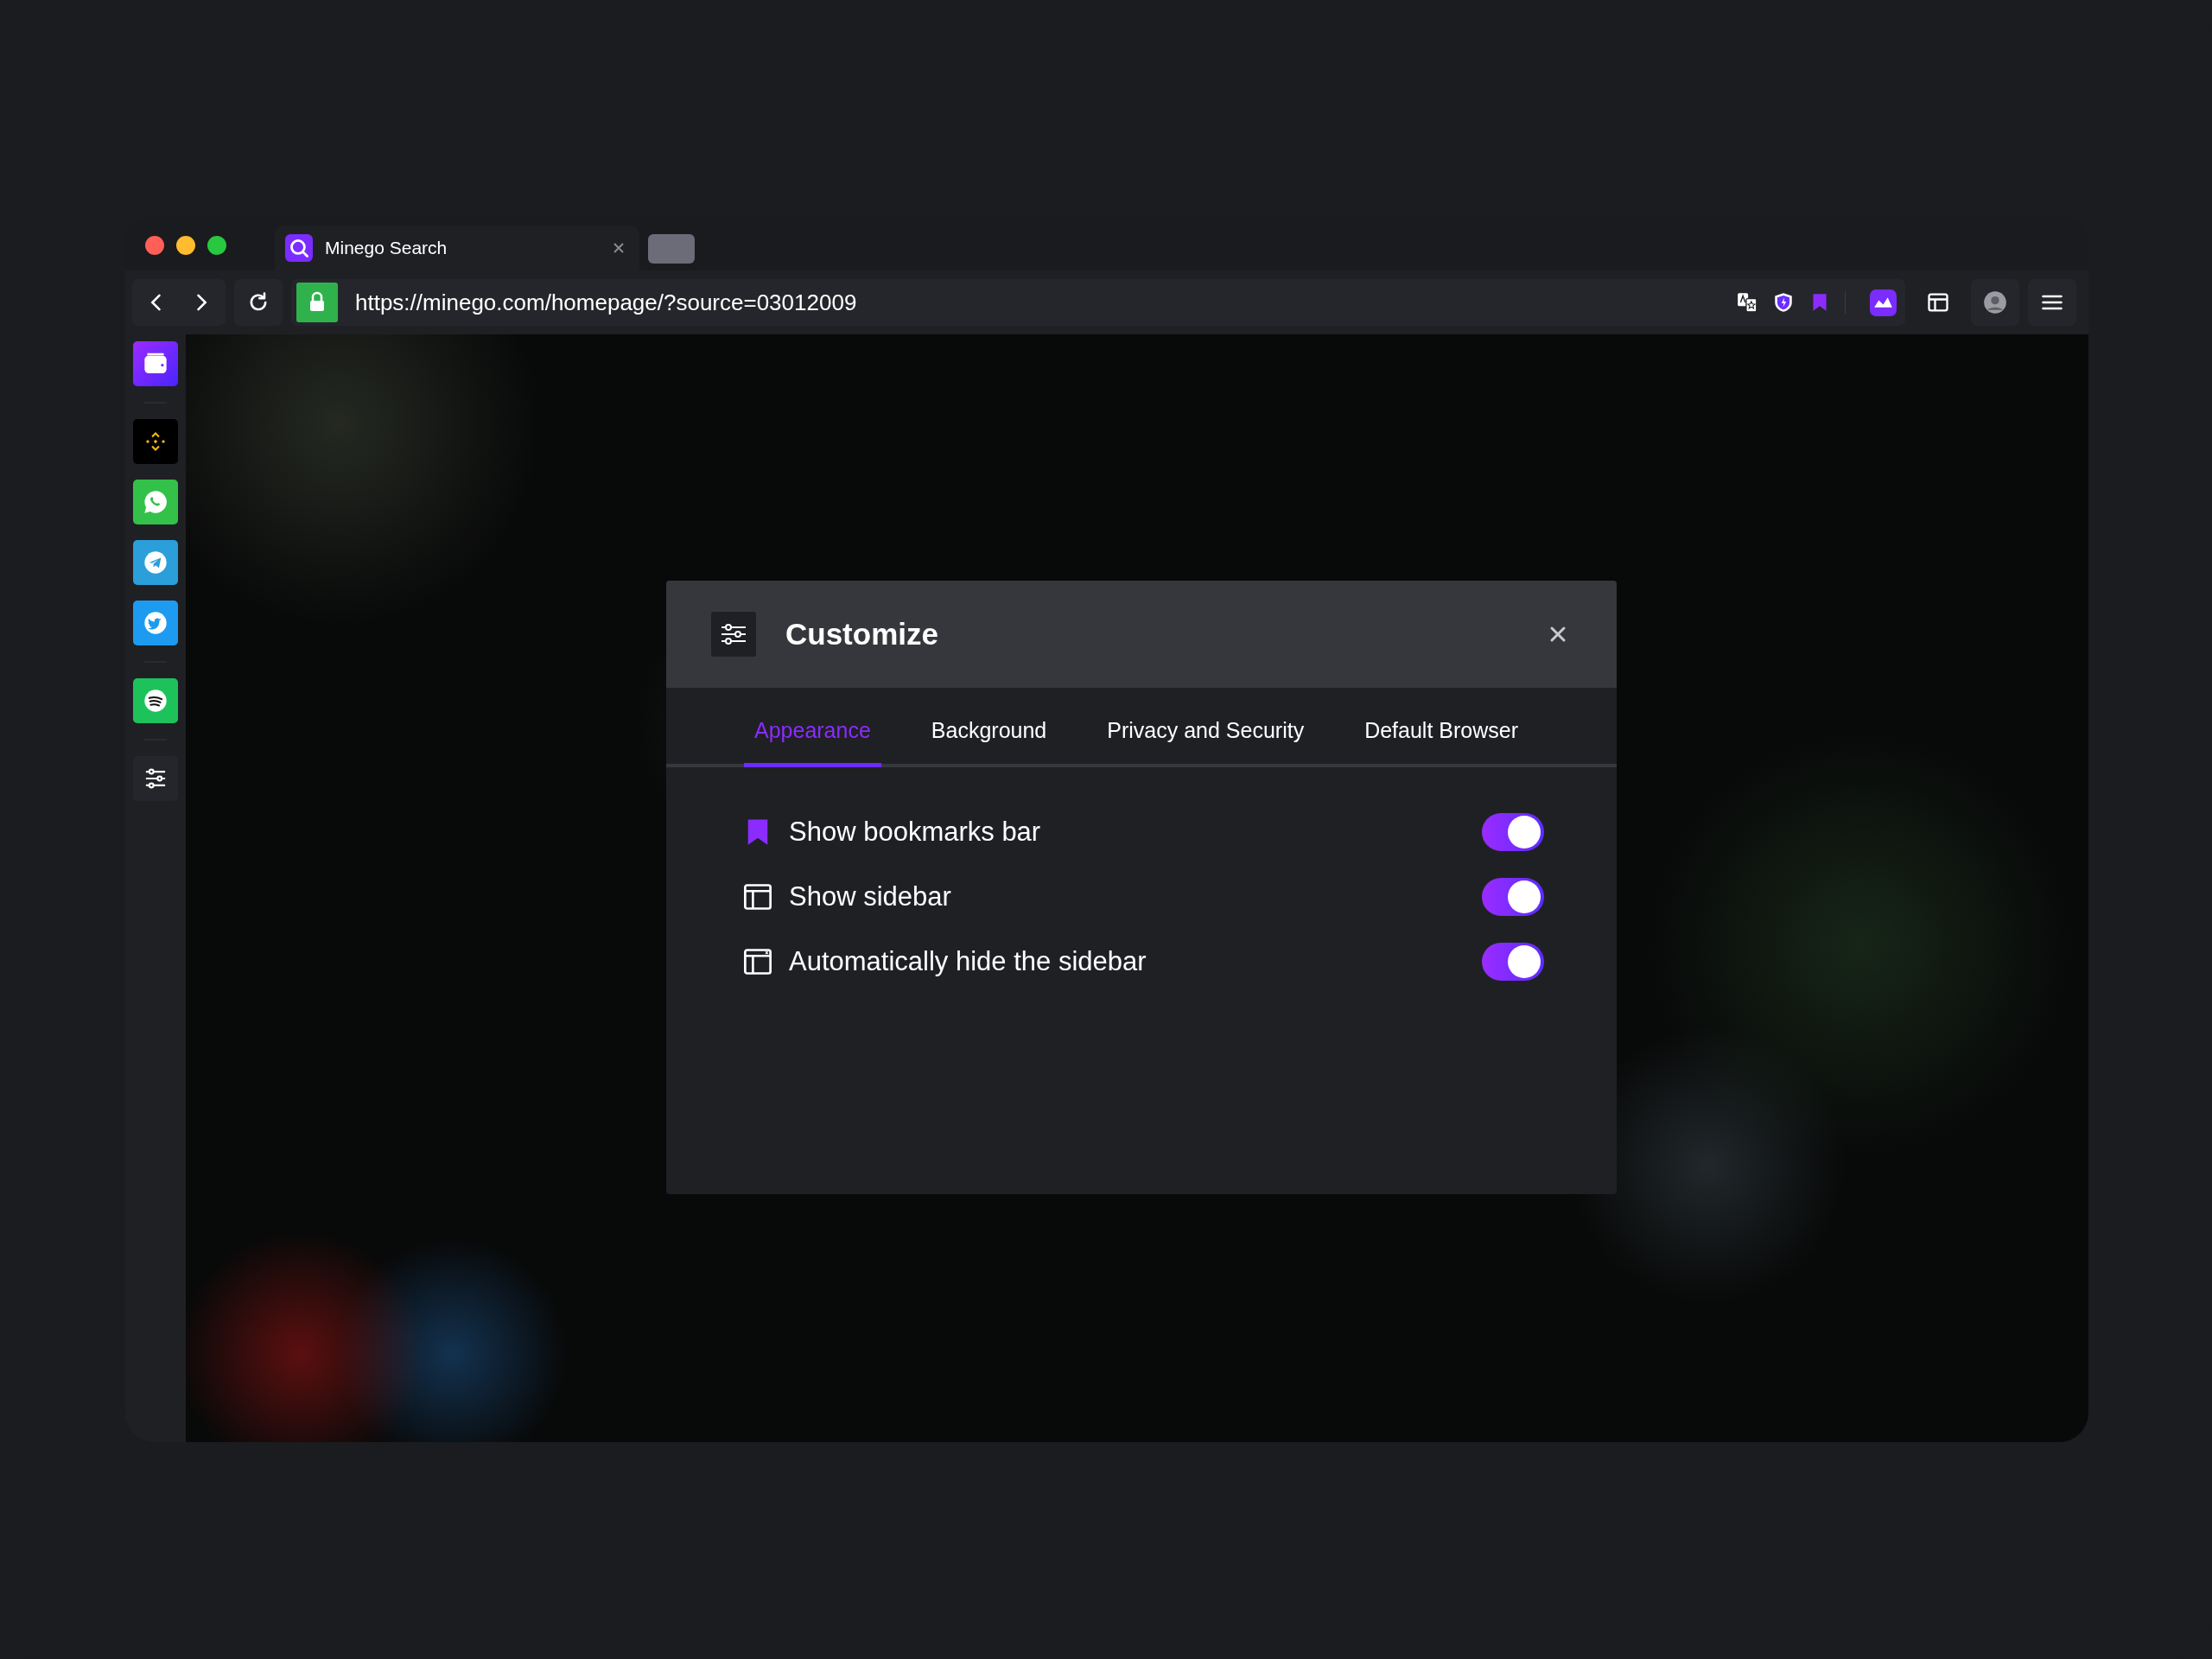  I want to click on tab-title: Minego Search, so click(386, 248).